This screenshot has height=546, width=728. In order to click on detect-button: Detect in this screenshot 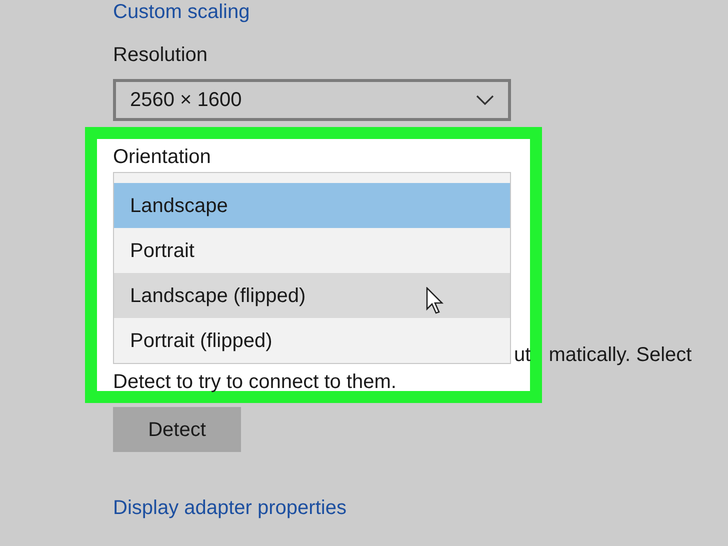, I will do `click(177, 429)`.